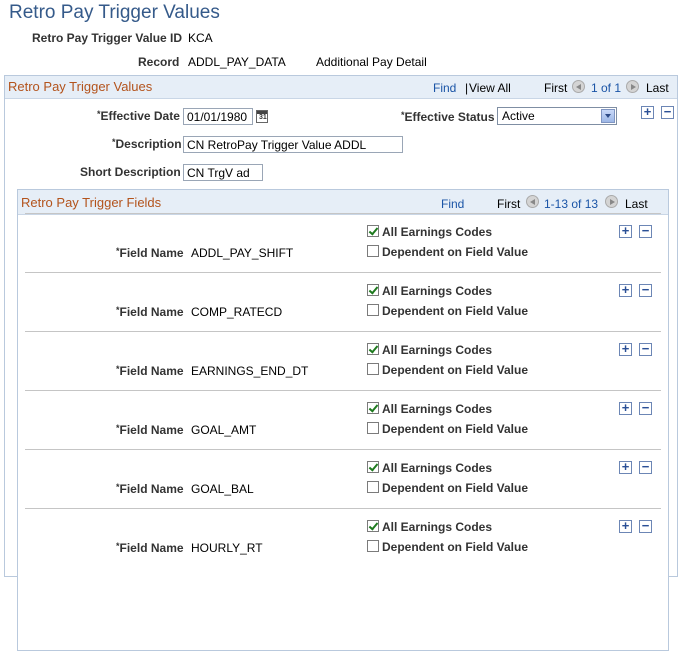 The image size is (682, 651). What do you see at coordinates (518, 116) in the screenshot?
I see `effective-status-value: Active` at bounding box center [518, 116].